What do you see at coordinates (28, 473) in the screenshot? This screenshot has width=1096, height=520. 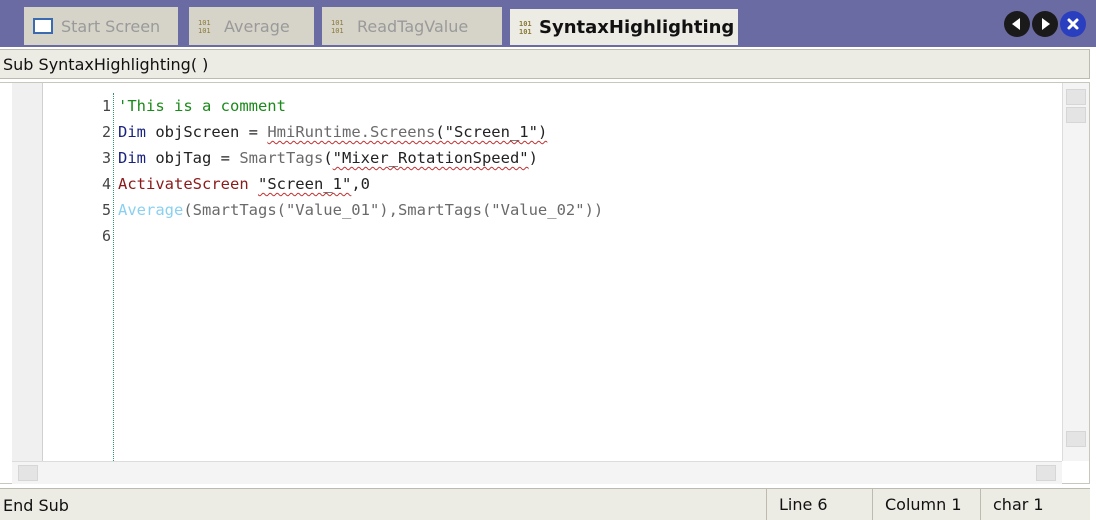 I see `scroll-left-button` at bounding box center [28, 473].